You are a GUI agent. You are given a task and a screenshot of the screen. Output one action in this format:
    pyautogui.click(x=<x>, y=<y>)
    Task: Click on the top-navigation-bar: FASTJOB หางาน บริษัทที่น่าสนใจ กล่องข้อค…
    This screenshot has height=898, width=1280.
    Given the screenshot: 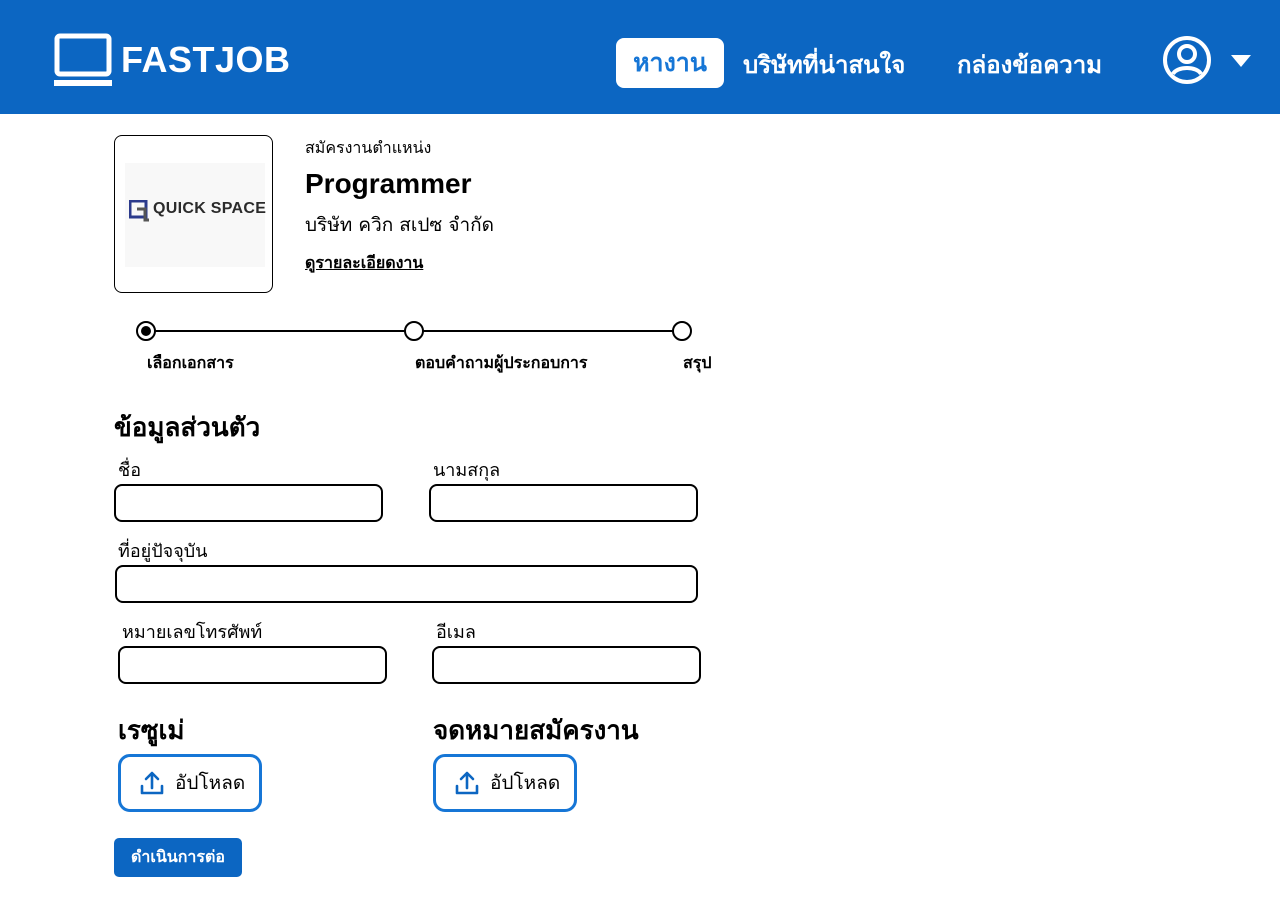 What is the action you would take?
    pyautogui.click(x=640, y=57)
    